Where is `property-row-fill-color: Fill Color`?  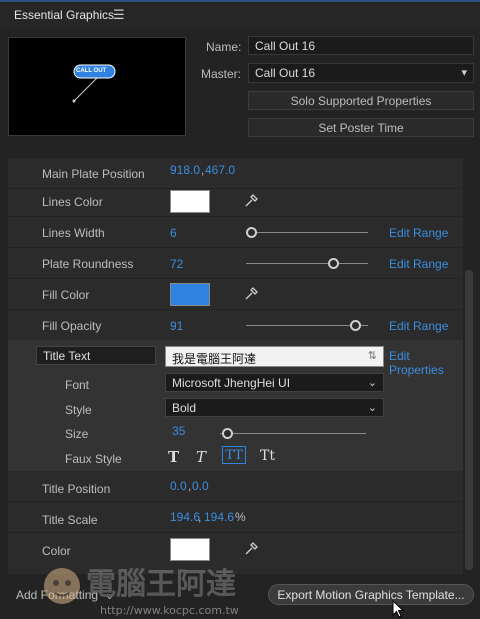 property-row-fill-color: Fill Color is located at coordinates (235, 294).